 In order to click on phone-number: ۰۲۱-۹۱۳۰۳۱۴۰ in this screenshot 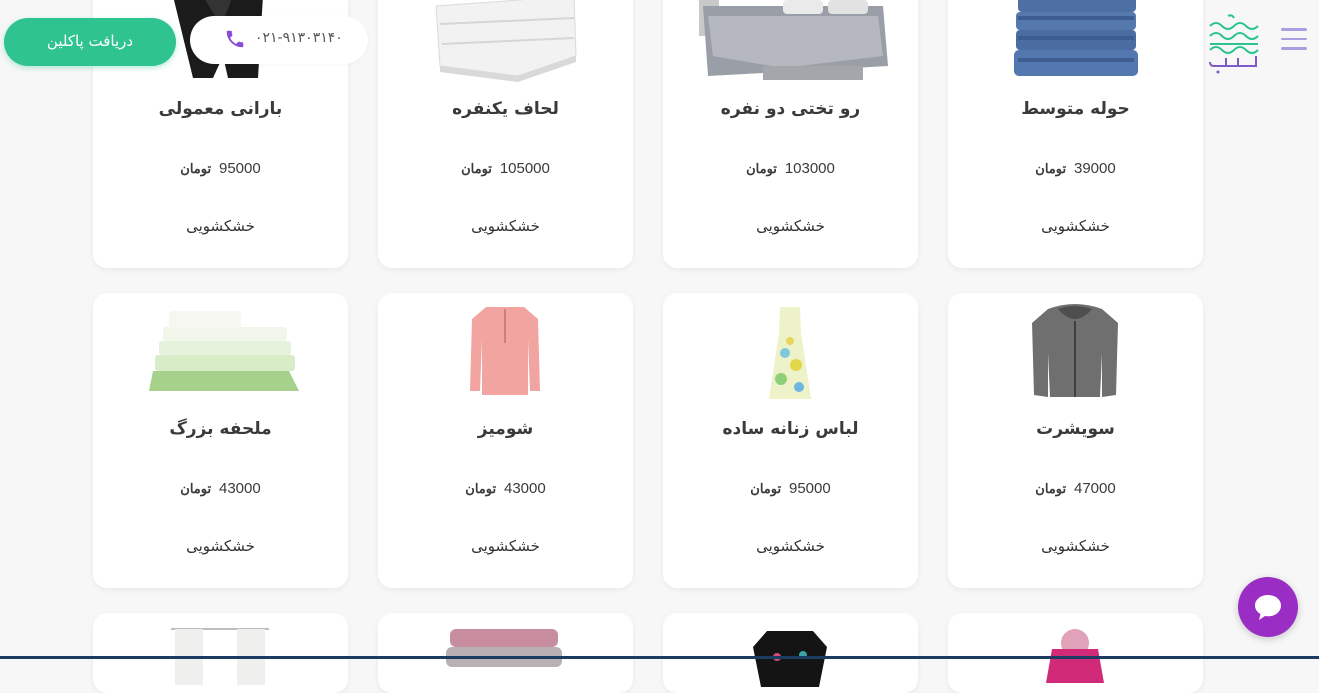, I will do `click(299, 38)`.